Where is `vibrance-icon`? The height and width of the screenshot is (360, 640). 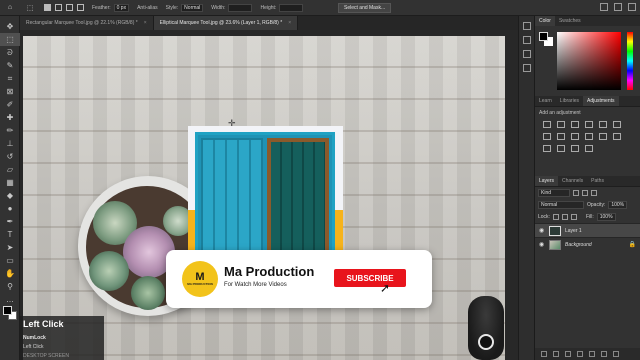 vibrance-icon is located at coordinates (603, 124).